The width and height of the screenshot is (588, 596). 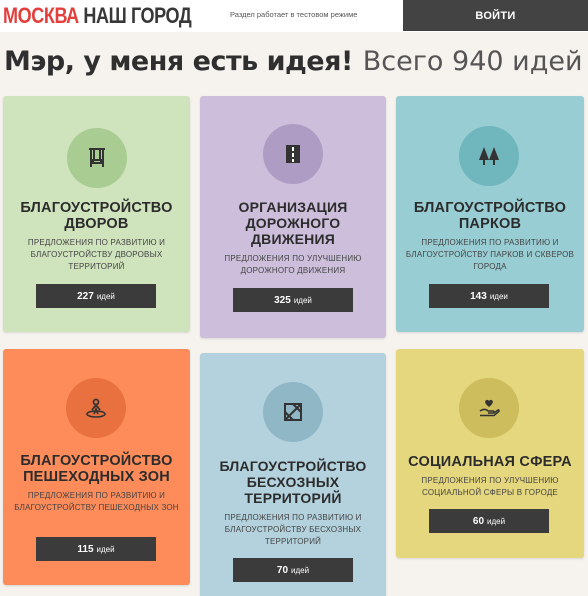 I want to click on pedestrian-icon, so click(x=96, y=408).